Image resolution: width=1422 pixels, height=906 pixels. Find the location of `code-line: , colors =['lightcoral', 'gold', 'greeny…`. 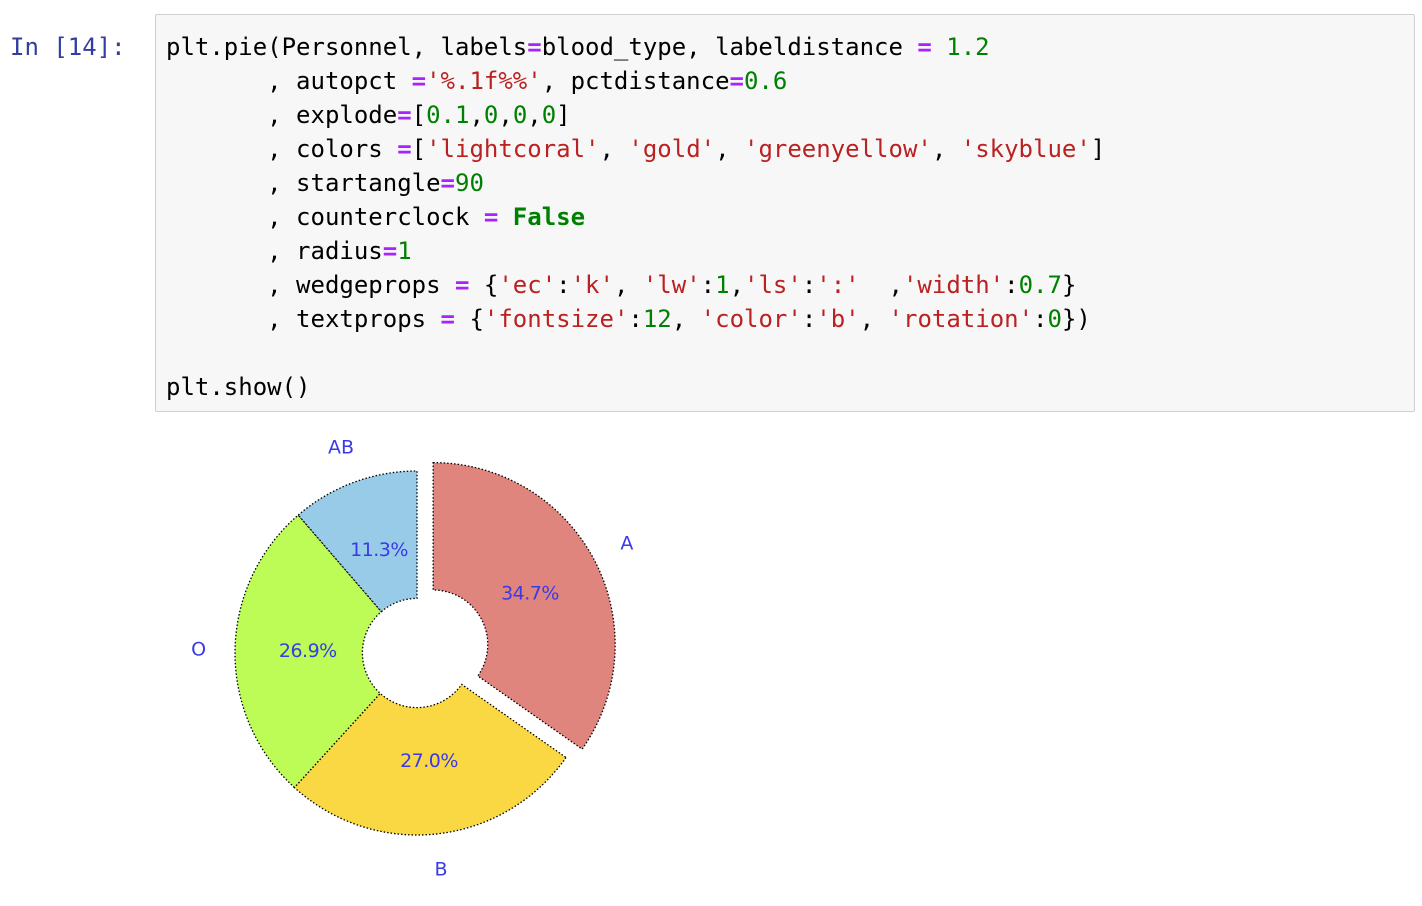

code-line: , colors =['lightcoral', 'gold', 'greeny… is located at coordinates (635, 149).